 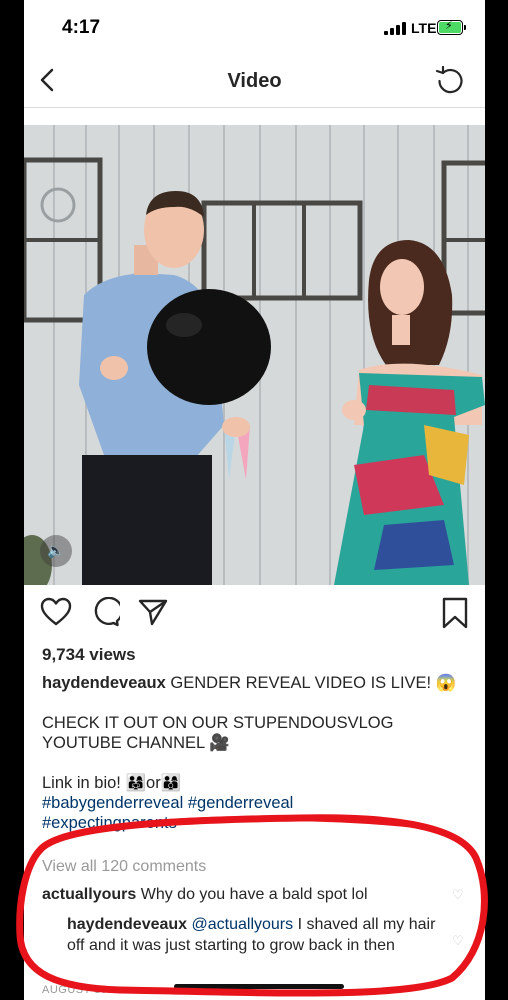 I want to click on family-emoji-2: 👨‍👩‍👦, so click(x=171, y=783).